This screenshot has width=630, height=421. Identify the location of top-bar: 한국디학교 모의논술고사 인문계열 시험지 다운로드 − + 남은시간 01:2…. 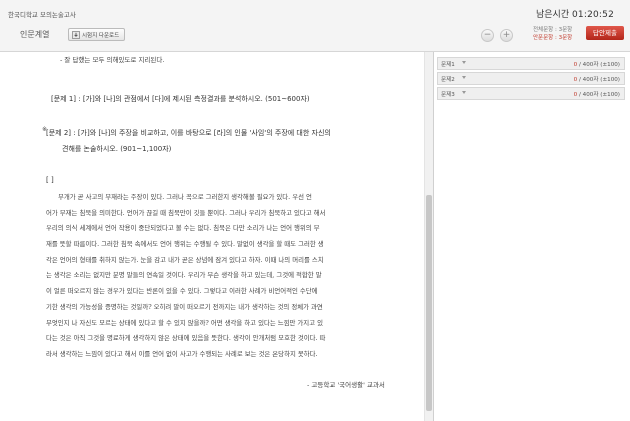
(315, 26).